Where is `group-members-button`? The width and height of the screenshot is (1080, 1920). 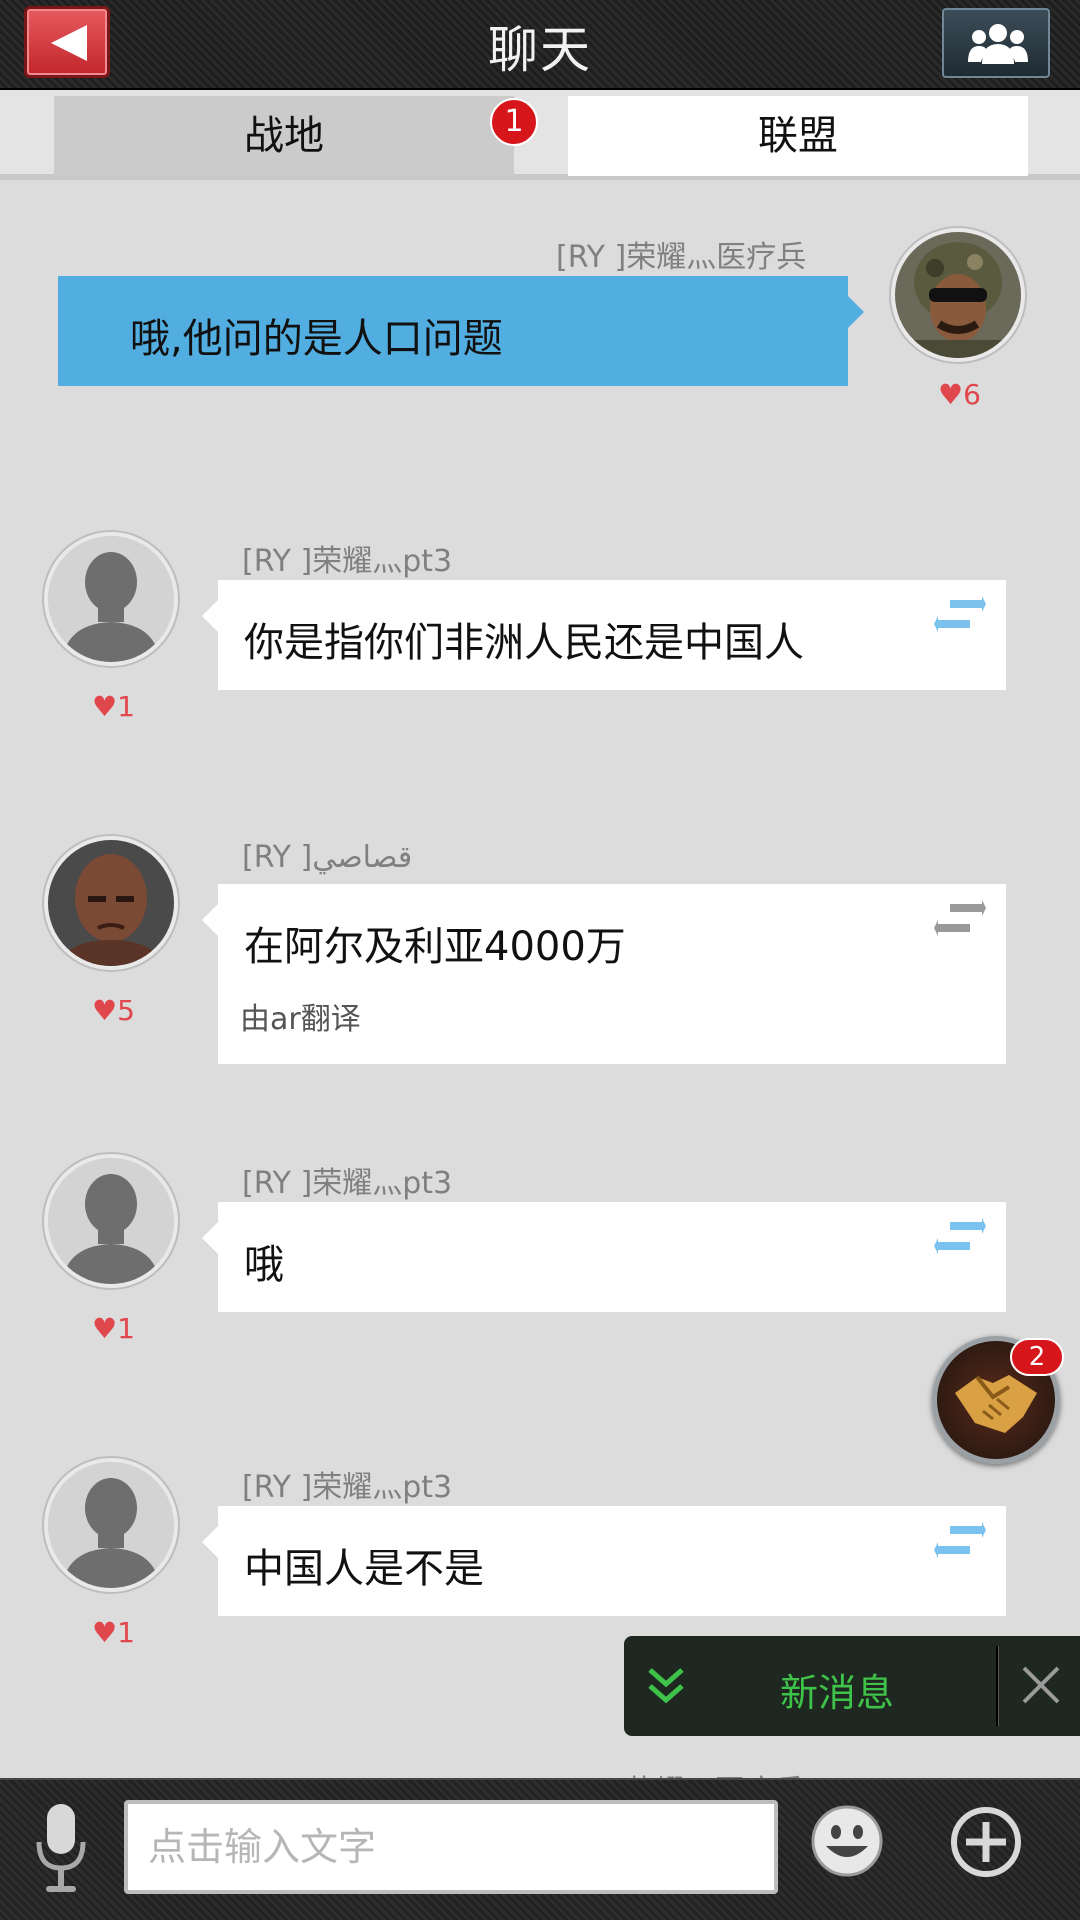 group-members-button is located at coordinates (996, 43).